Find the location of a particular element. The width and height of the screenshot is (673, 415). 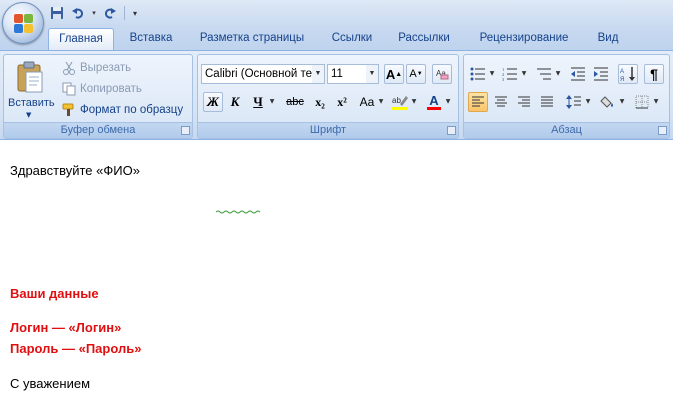

cut-button: Вырезать is located at coordinates (96, 68).